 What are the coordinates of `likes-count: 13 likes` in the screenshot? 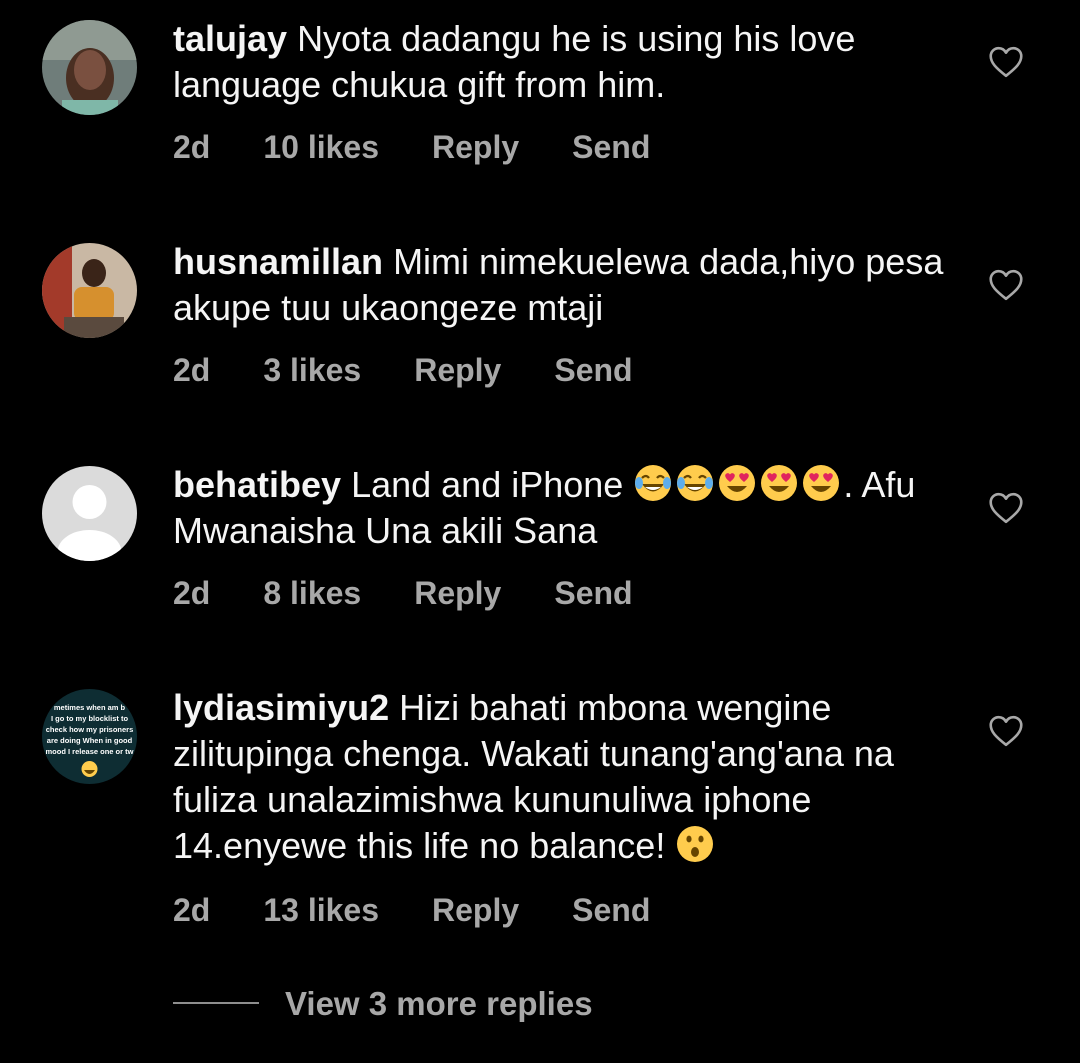 It's located at (321, 910).